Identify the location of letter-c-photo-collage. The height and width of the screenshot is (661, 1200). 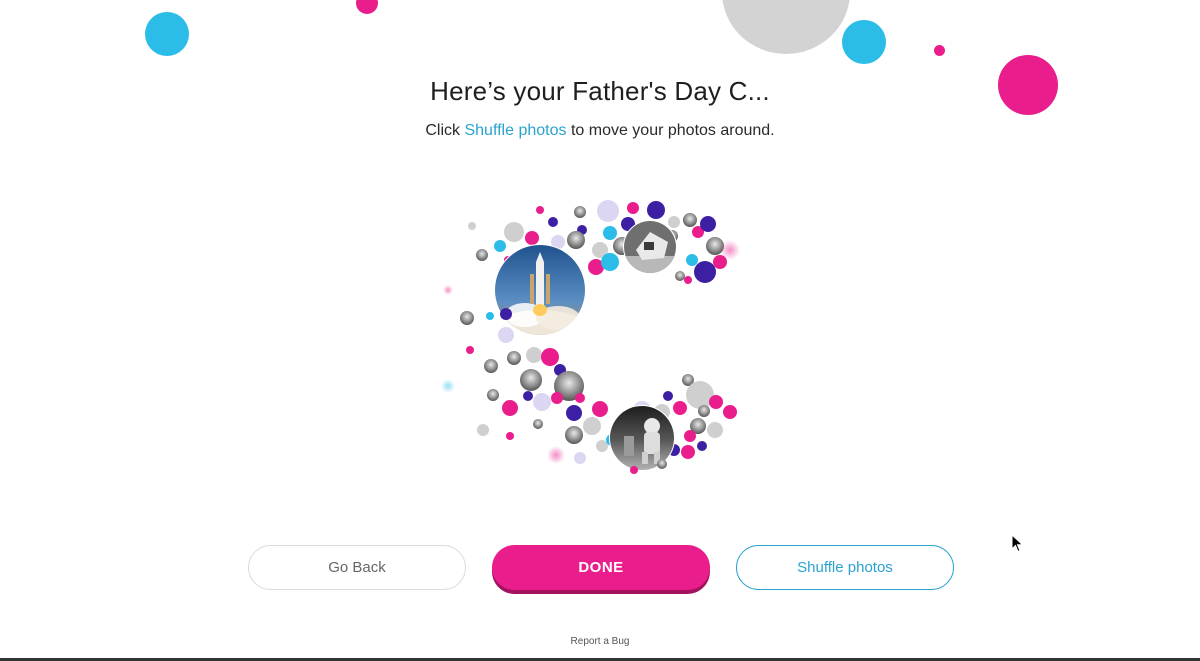
(590, 337).